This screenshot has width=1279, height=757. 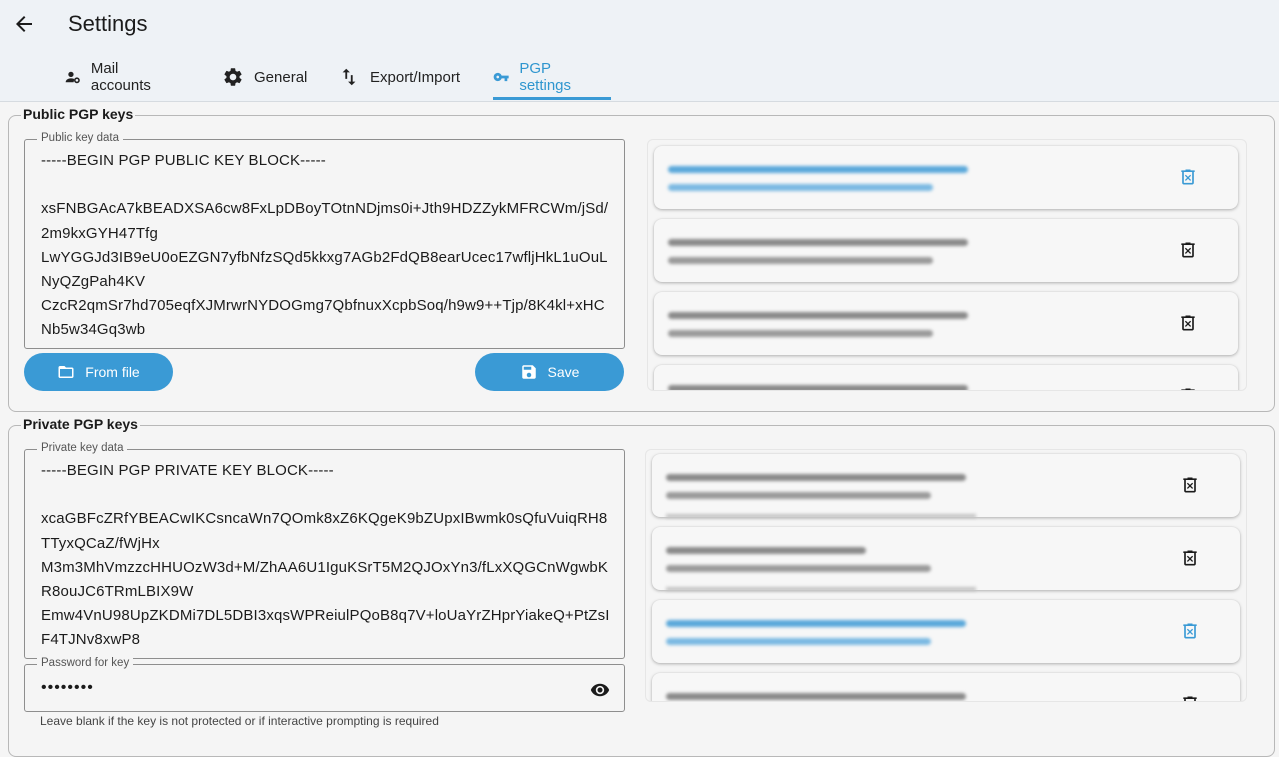 I want to click on password-label: Password for key, so click(x=85, y=663).